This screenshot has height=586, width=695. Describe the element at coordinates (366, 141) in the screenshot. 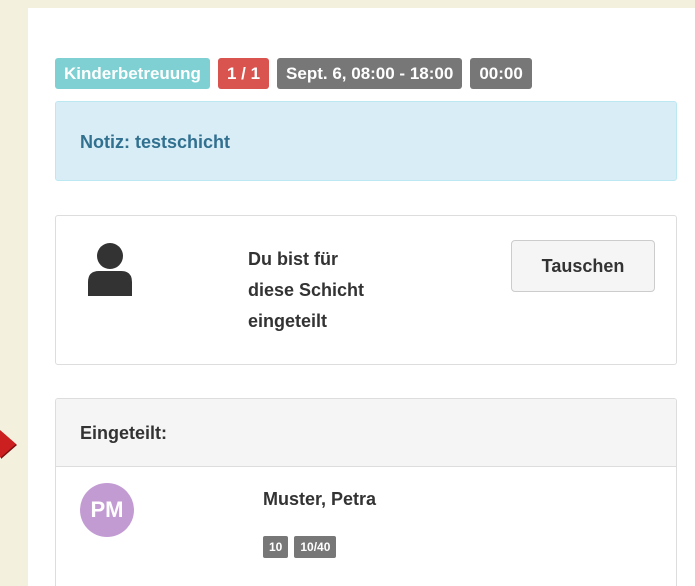

I see `note-alert: Notiz: testschicht` at that location.